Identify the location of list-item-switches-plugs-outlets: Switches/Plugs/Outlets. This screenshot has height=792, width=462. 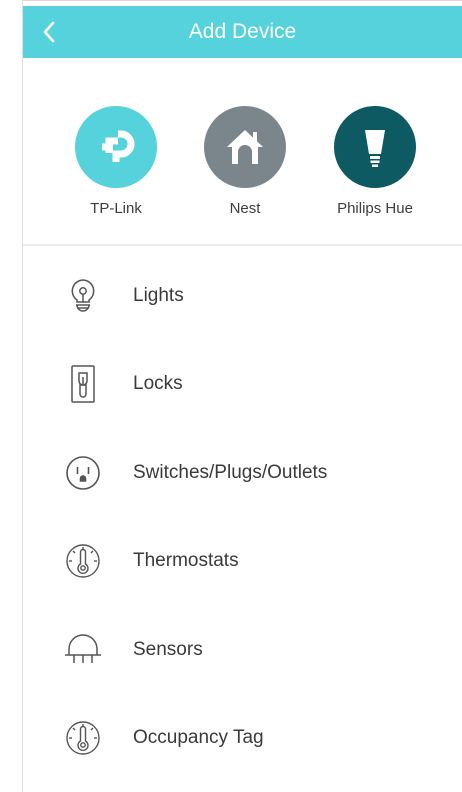
(242, 473).